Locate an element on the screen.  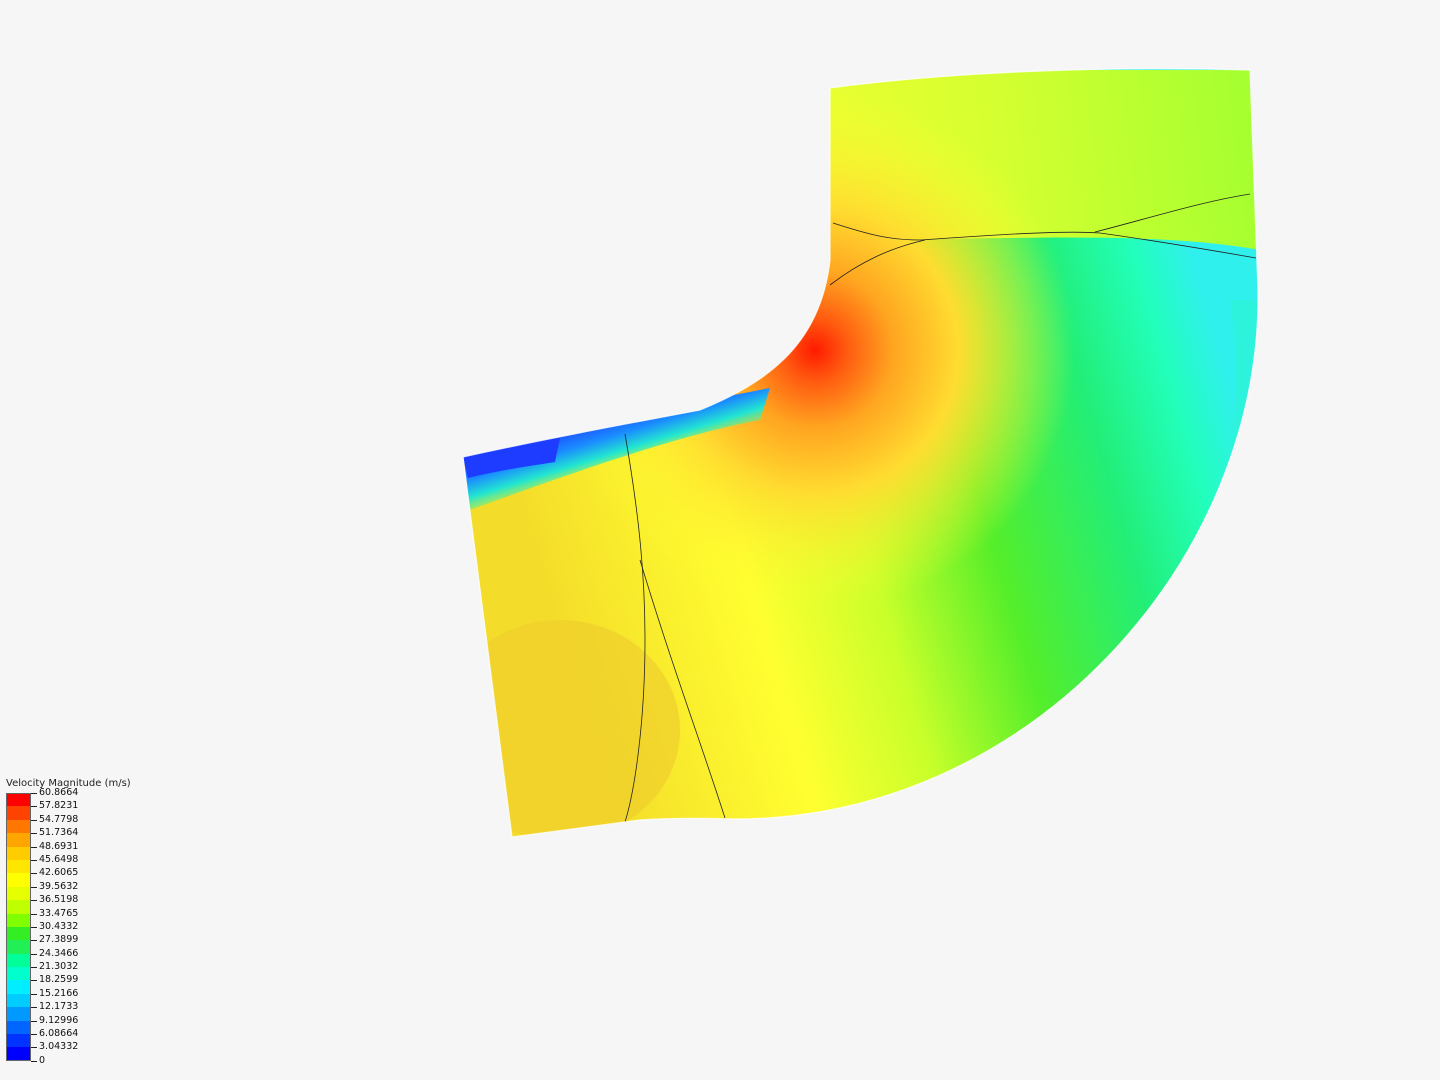
legend-entry: 45.6498 is located at coordinates (86, 864).